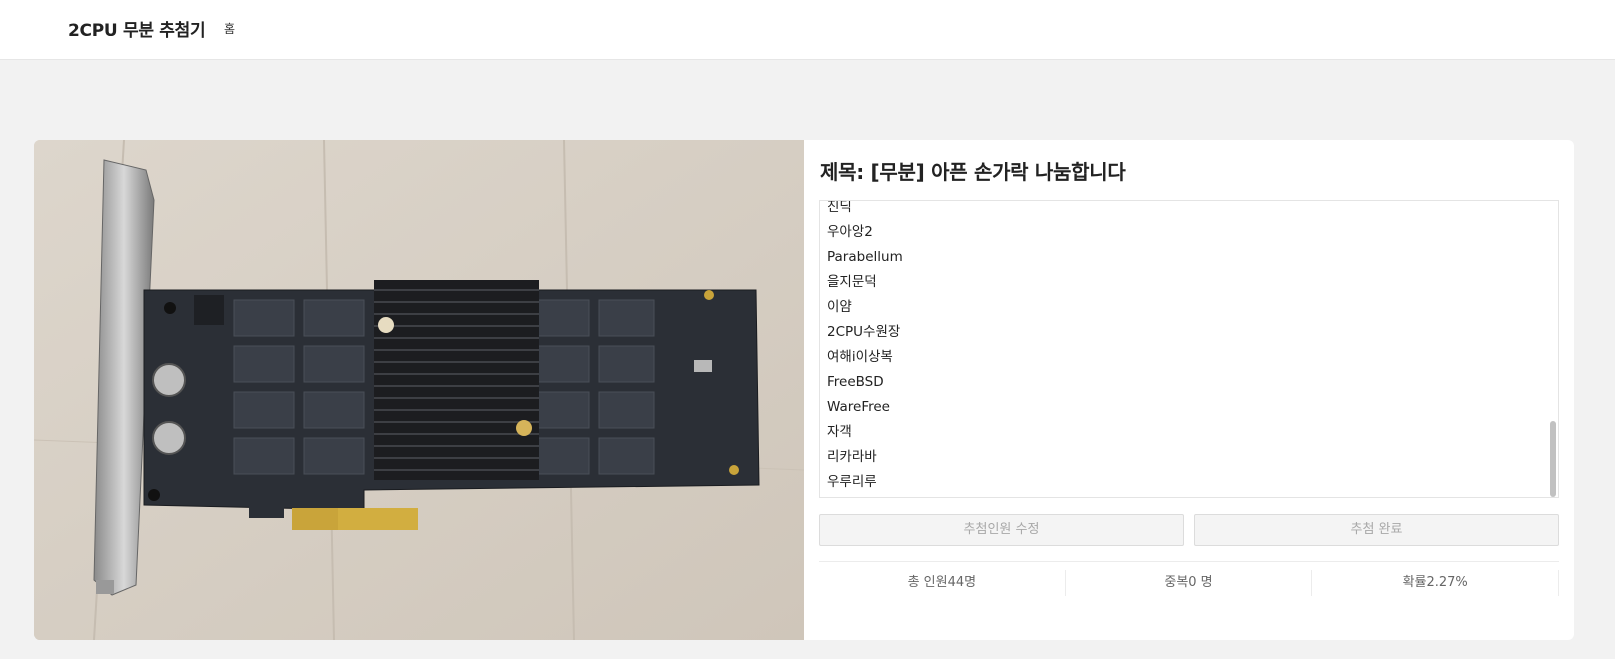 The height and width of the screenshot is (659, 1615). What do you see at coordinates (1376, 530) in the screenshot?
I see `draw-complete-button: 추첨 완료` at bounding box center [1376, 530].